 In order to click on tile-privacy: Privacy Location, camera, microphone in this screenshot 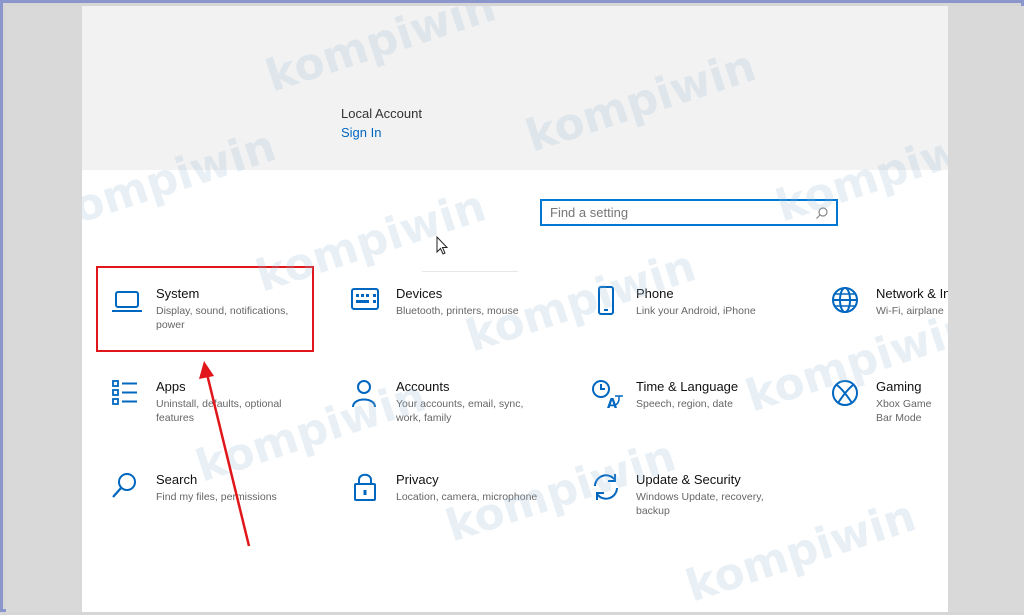, I will do `click(460, 507)`.